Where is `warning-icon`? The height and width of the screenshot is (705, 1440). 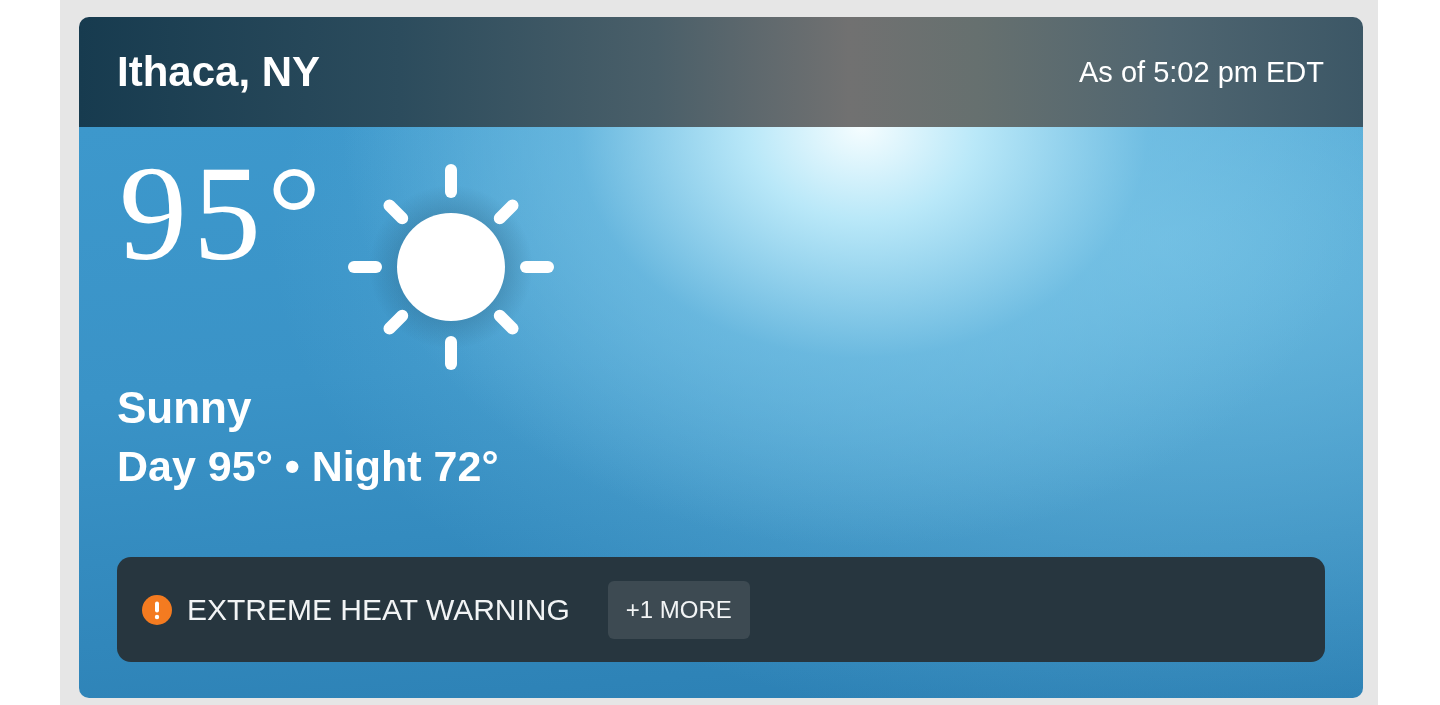 warning-icon is located at coordinates (157, 609).